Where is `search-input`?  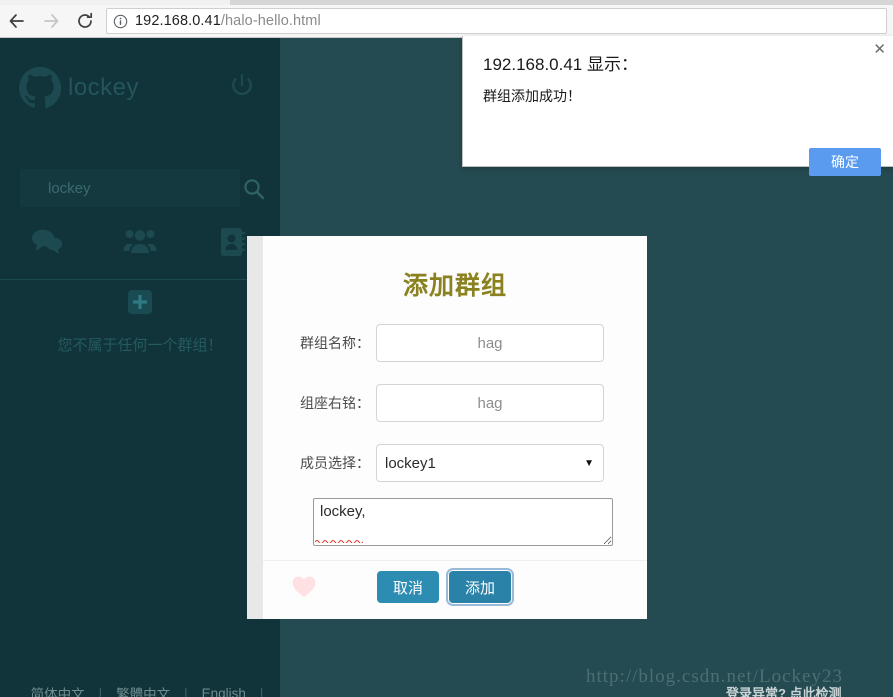 search-input is located at coordinates (130, 188).